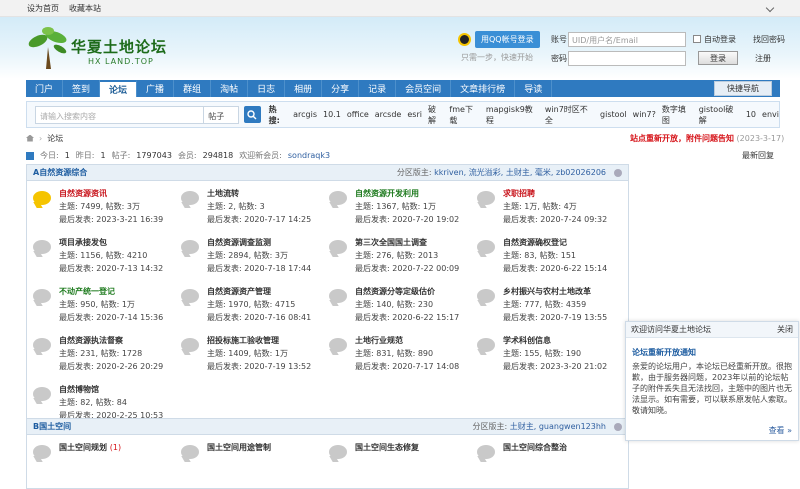 The width and height of the screenshot is (800, 489). I want to click on notice: 站点重新开放，附件问题告知 (2023-3-17), so click(707, 138).